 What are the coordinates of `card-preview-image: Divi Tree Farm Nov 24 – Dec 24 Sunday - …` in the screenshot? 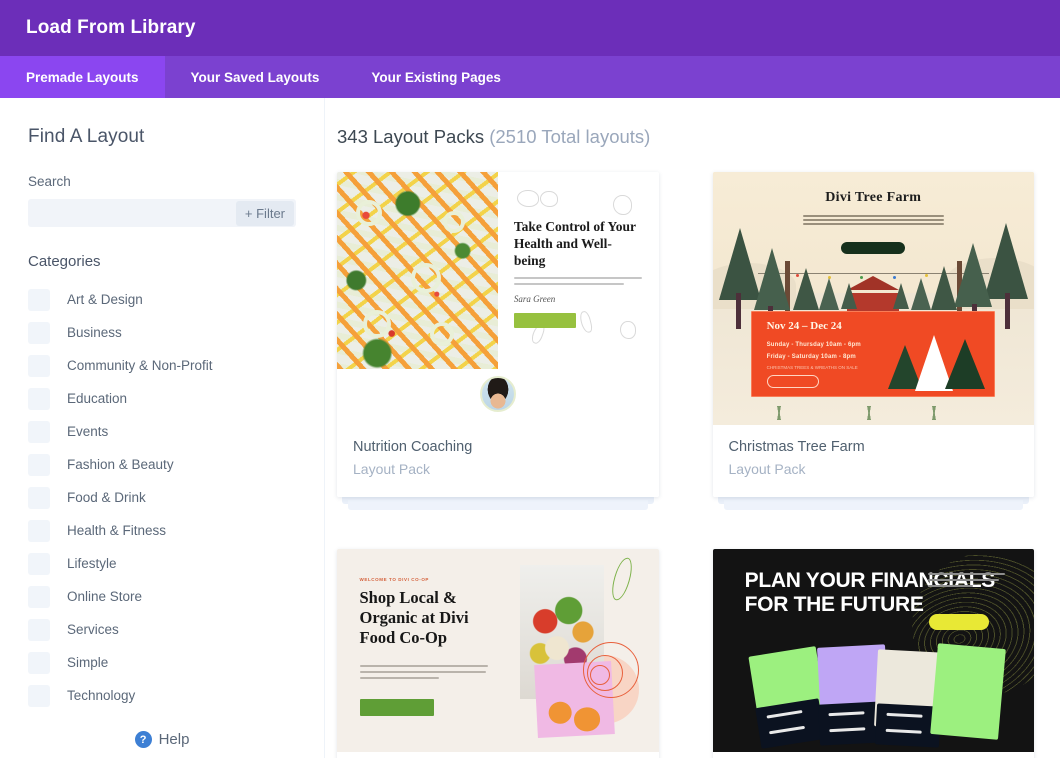 It's located at (873, 298).